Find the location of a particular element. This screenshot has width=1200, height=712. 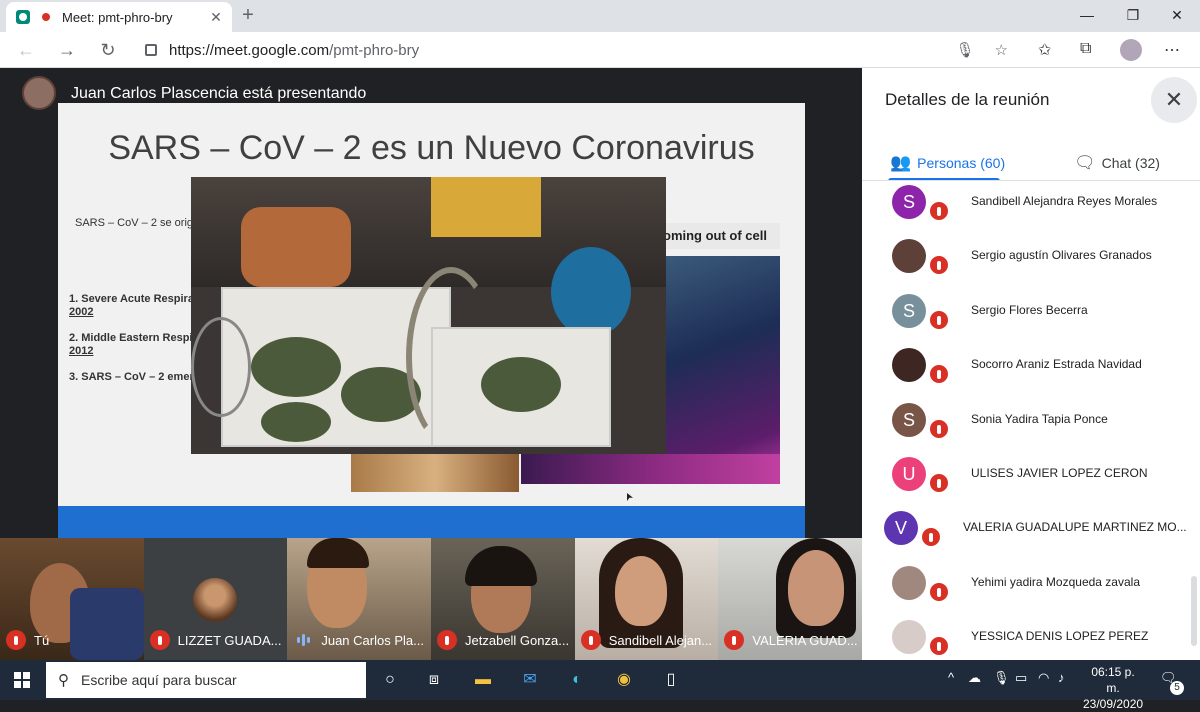

battery-icon: ▭ is located at coordinates (1021, 678).